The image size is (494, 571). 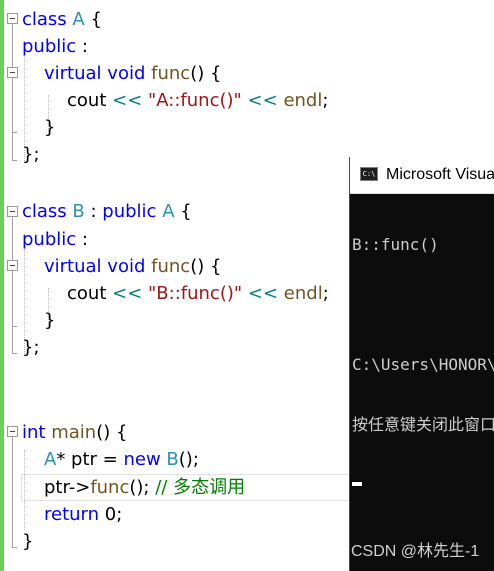 What do you see at coordinates (369, 174) in the screenshot?
I see `console-app-icon: C:\` at bounding box center [369, 174].